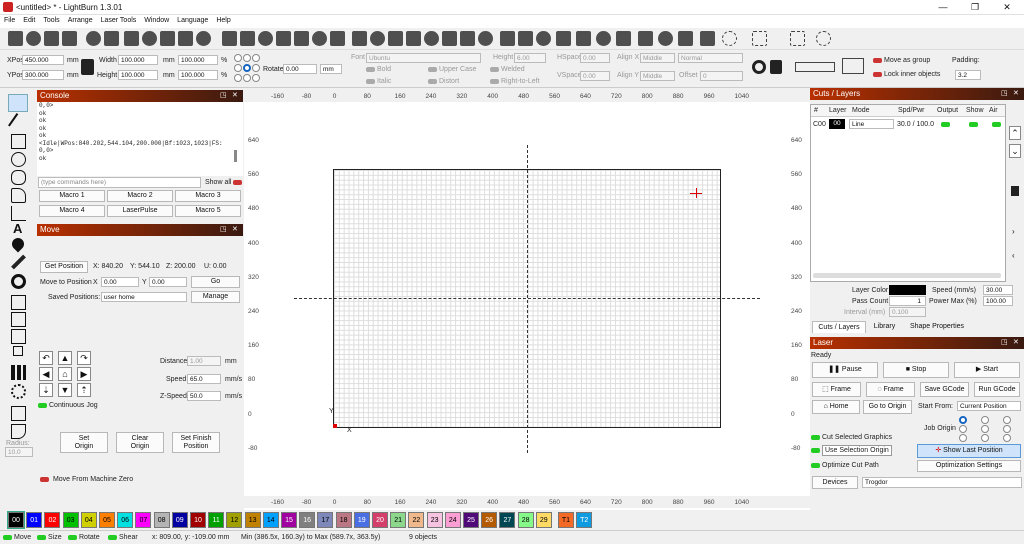  What do you see at coordinates (378, 81) in the screenshot?
I see `italic-toggle: Italic` at bounding box center [378, 81].